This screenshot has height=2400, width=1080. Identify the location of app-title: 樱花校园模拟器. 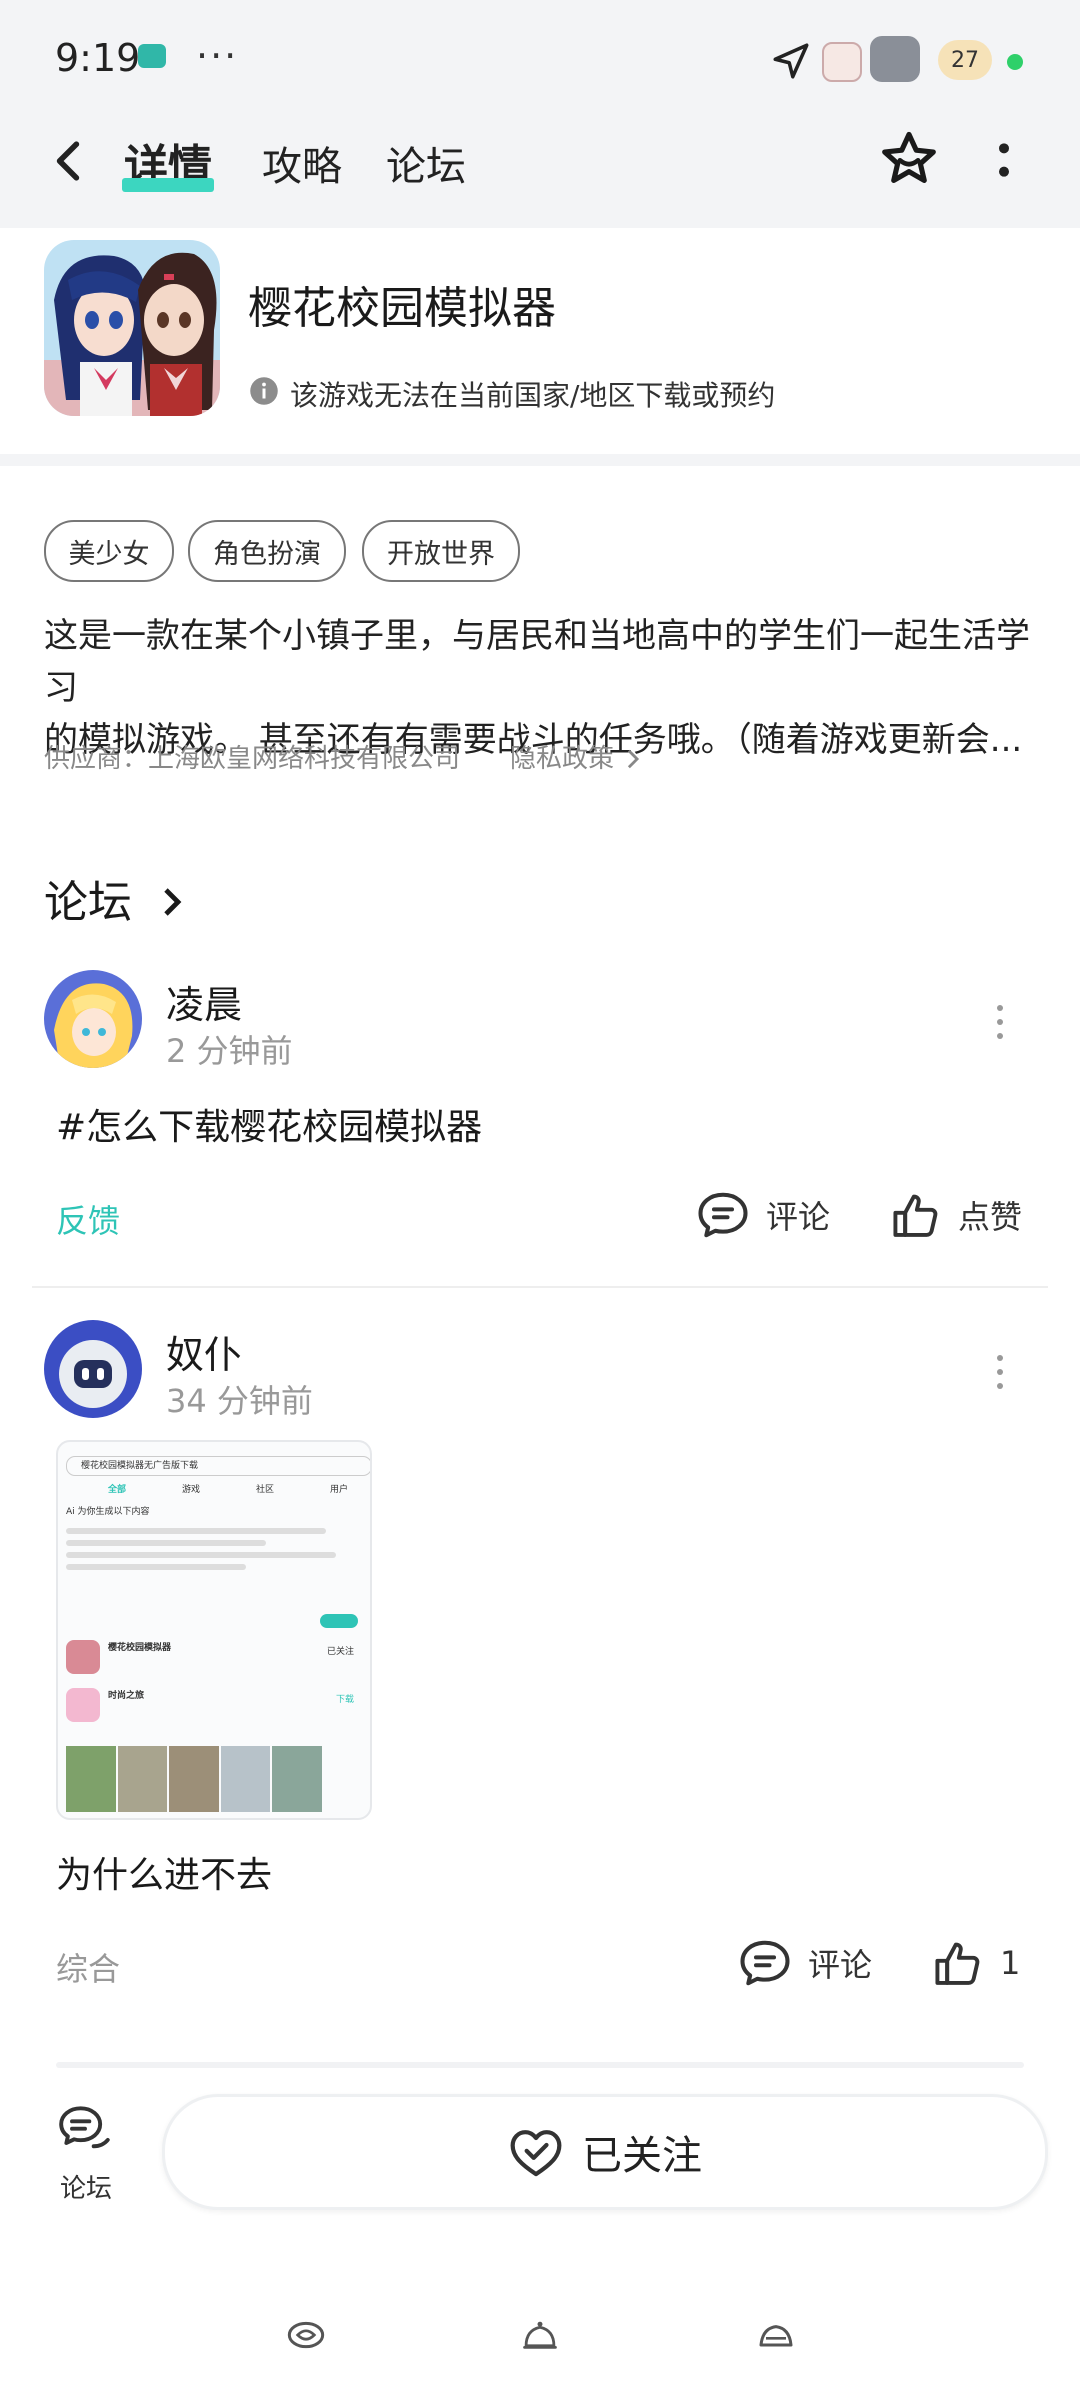
(402, 308).